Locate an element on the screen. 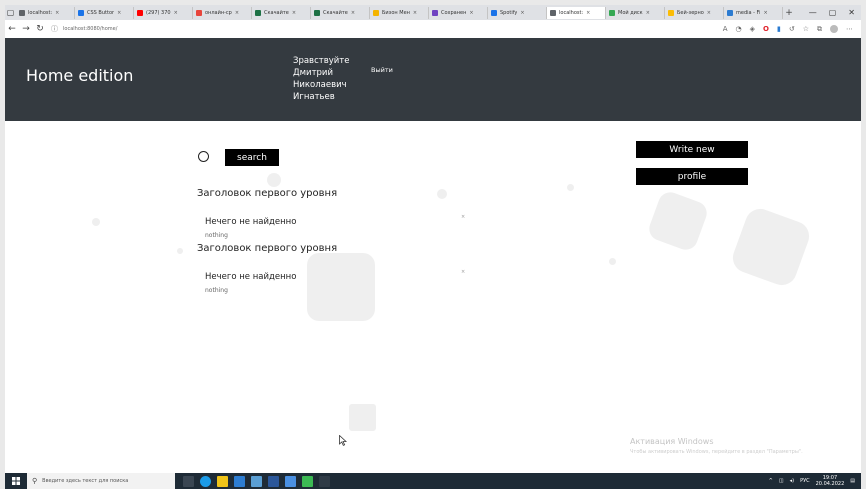 This screenshot has width=866, height=489. tab-label: media - Fi is located at coordinates (748, 12).